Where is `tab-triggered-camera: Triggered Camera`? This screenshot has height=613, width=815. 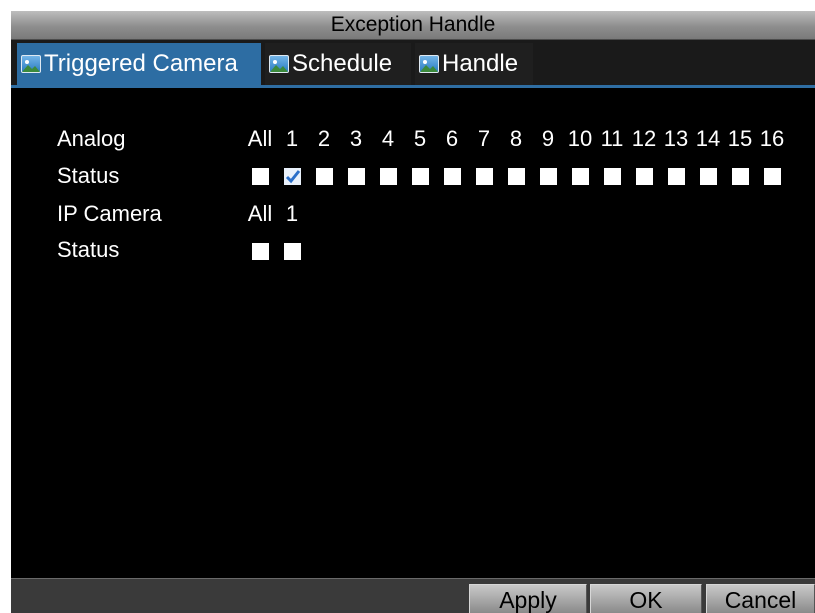 tab-triggered-camera: Triggered Camera is located at coordinates (139, 64).